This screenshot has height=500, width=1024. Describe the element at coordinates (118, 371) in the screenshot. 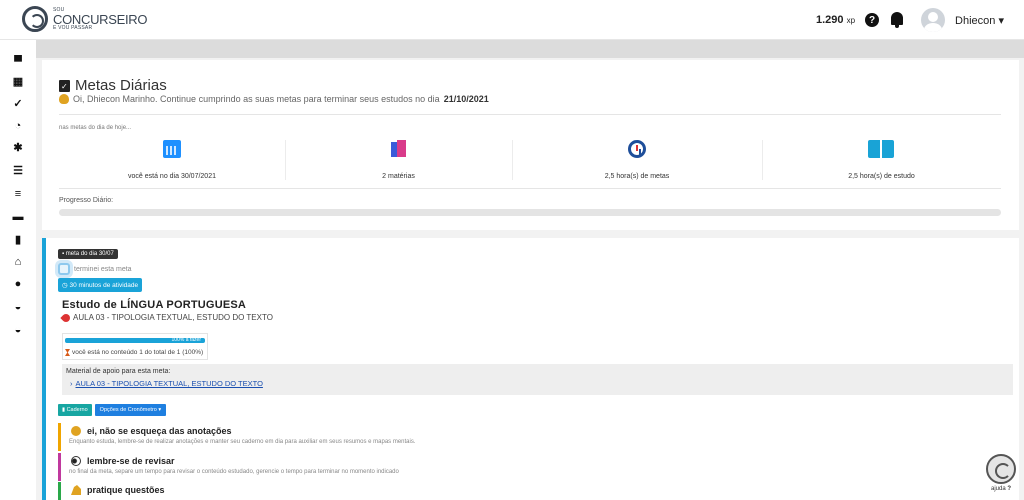

I see `material-label: Material de apoio para esta meta:` at that location.